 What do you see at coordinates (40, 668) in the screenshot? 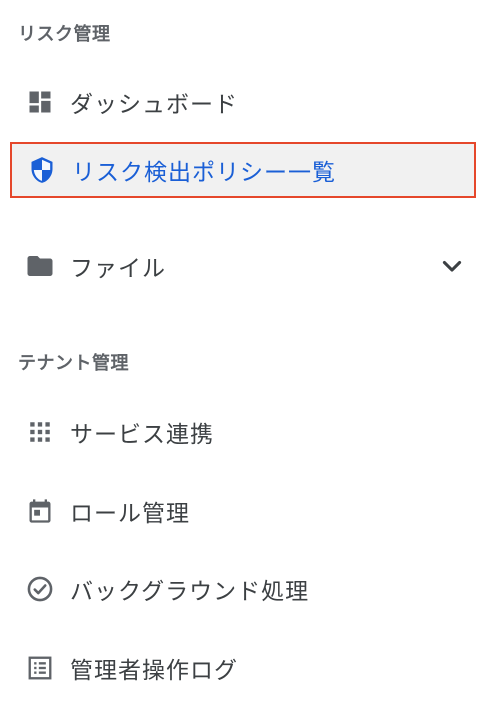
I see `list-alt-icon` at bounding box center [40, 668].